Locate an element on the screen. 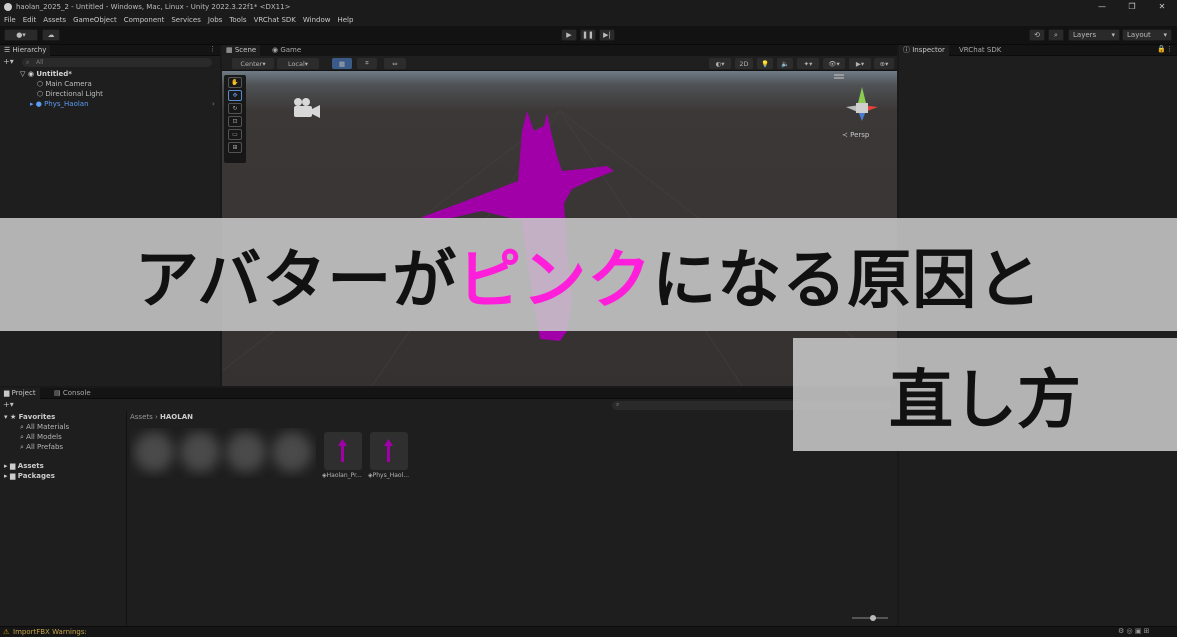 This screenshot has height=637, width=1177. shading-icon: ◐▾ is located at coordinates (720, 63).